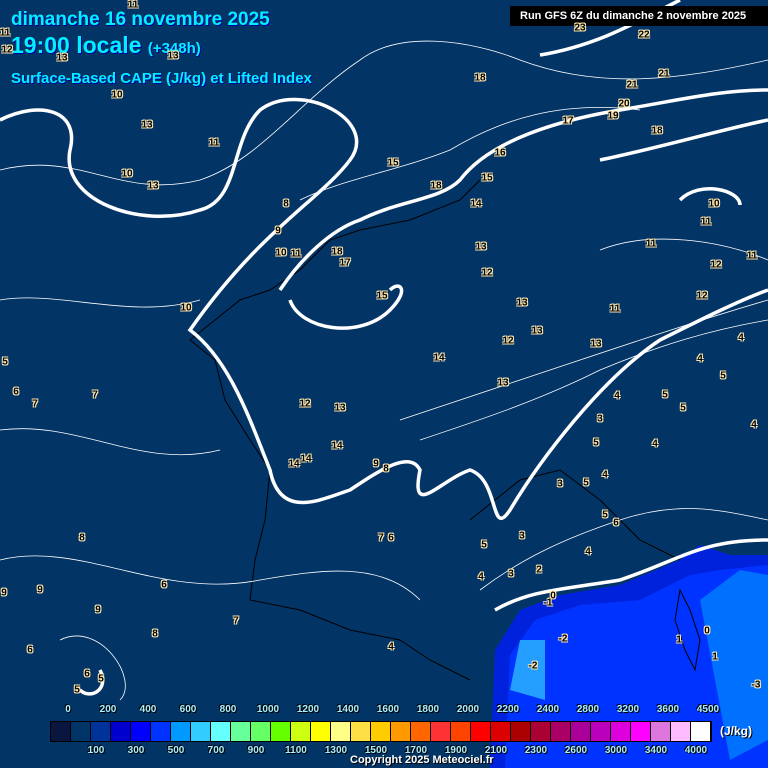  What do you see at coordinates (656, 750) in the screenshot?
I see `legend-tick: 3400` at bounding box center [656, 750].